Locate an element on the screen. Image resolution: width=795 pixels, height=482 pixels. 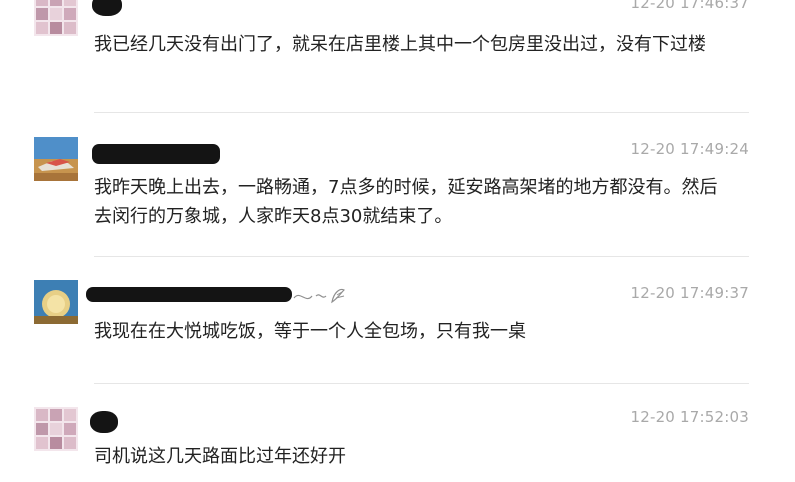
vine-doodle-icon is located at coordinates (319, 296).